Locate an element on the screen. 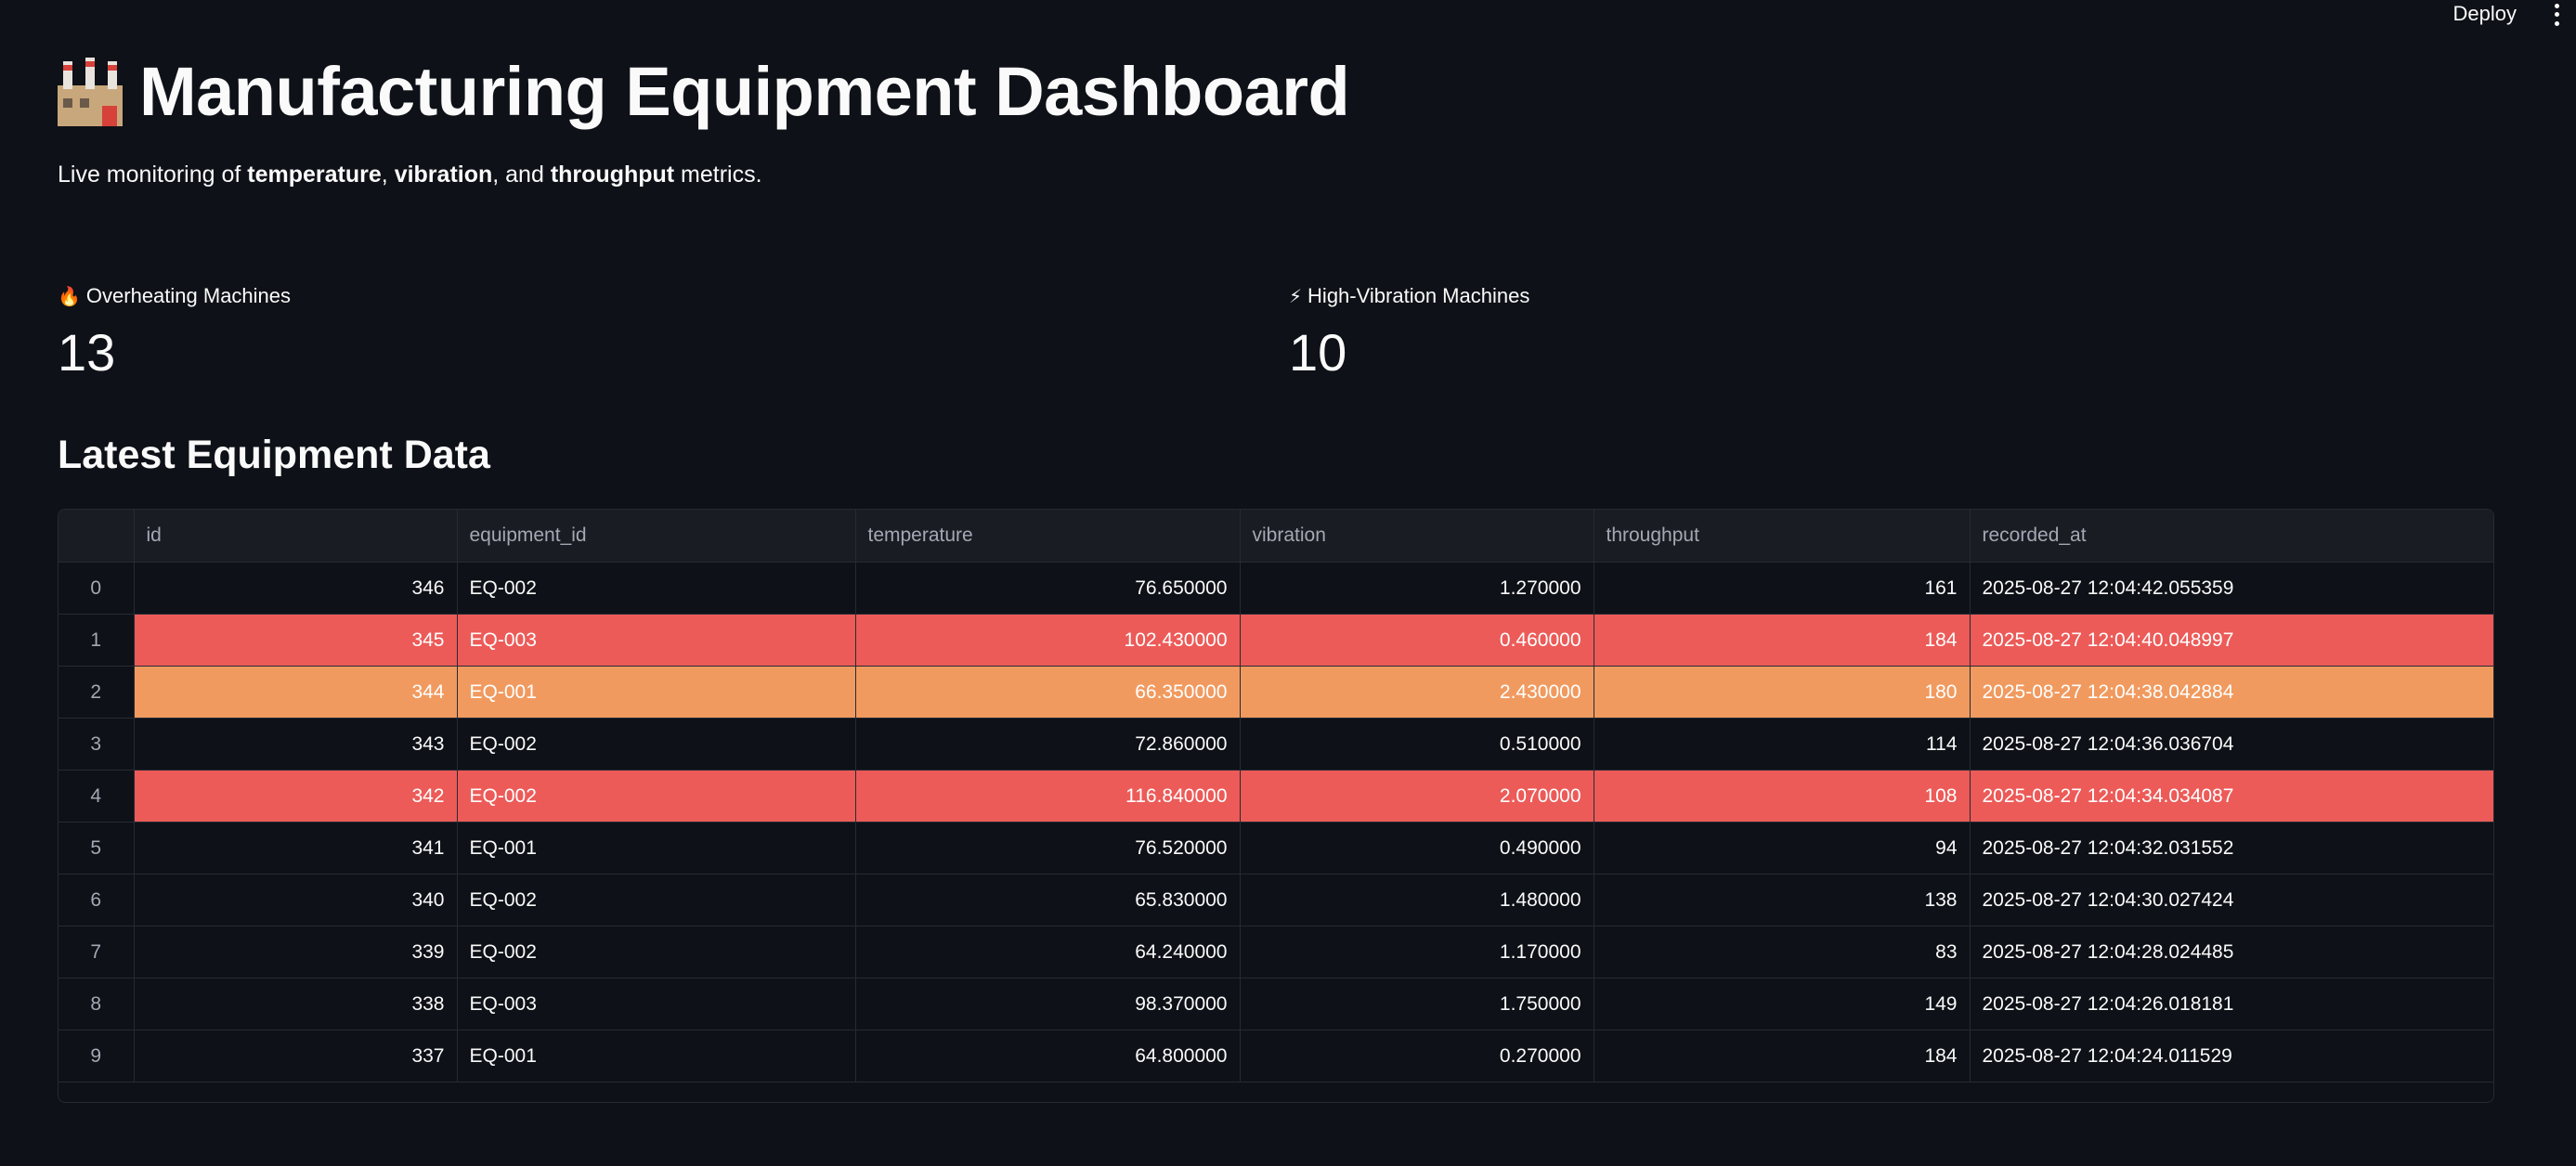 This screenshot has width=2576, height=1166. column-header-temperature: temperature is located at coordinates (1048, 536).